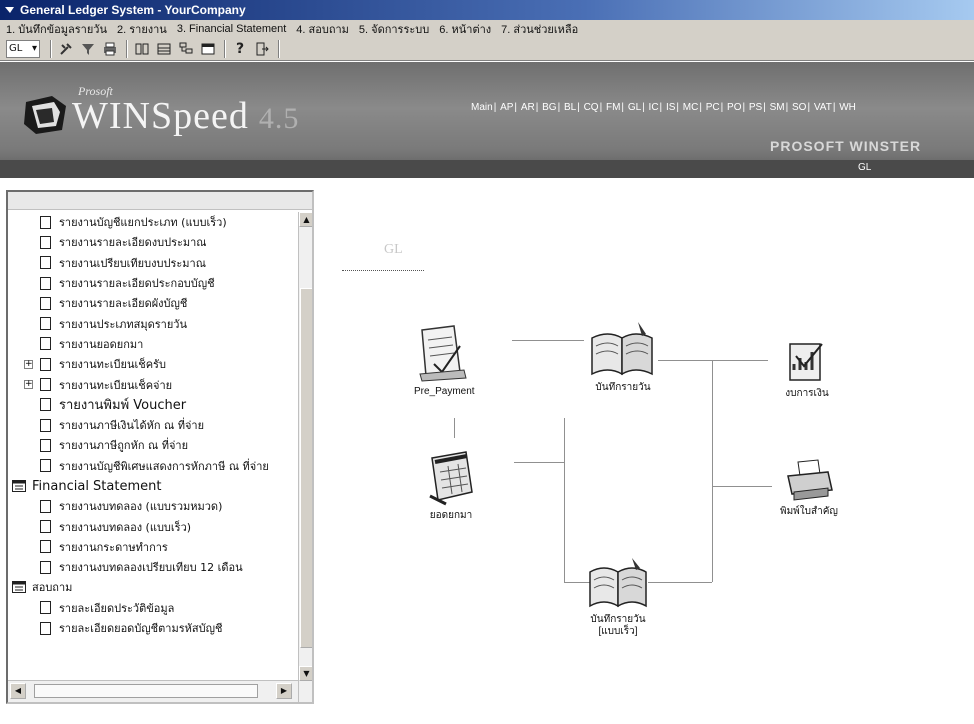 This screenshot has width=974, height=724. I want to click on tree-item-label: รายงานประเภทสมุดรายวัน, so click(123, 324).